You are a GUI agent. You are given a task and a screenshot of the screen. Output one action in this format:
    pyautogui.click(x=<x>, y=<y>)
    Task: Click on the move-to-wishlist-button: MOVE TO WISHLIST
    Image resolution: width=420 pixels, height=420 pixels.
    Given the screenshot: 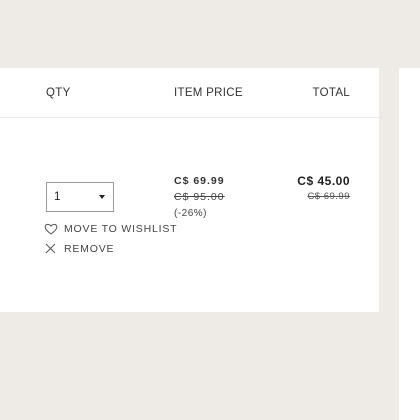 What is the action you would take?
    pyautogui.click(x=110, y=229)
    